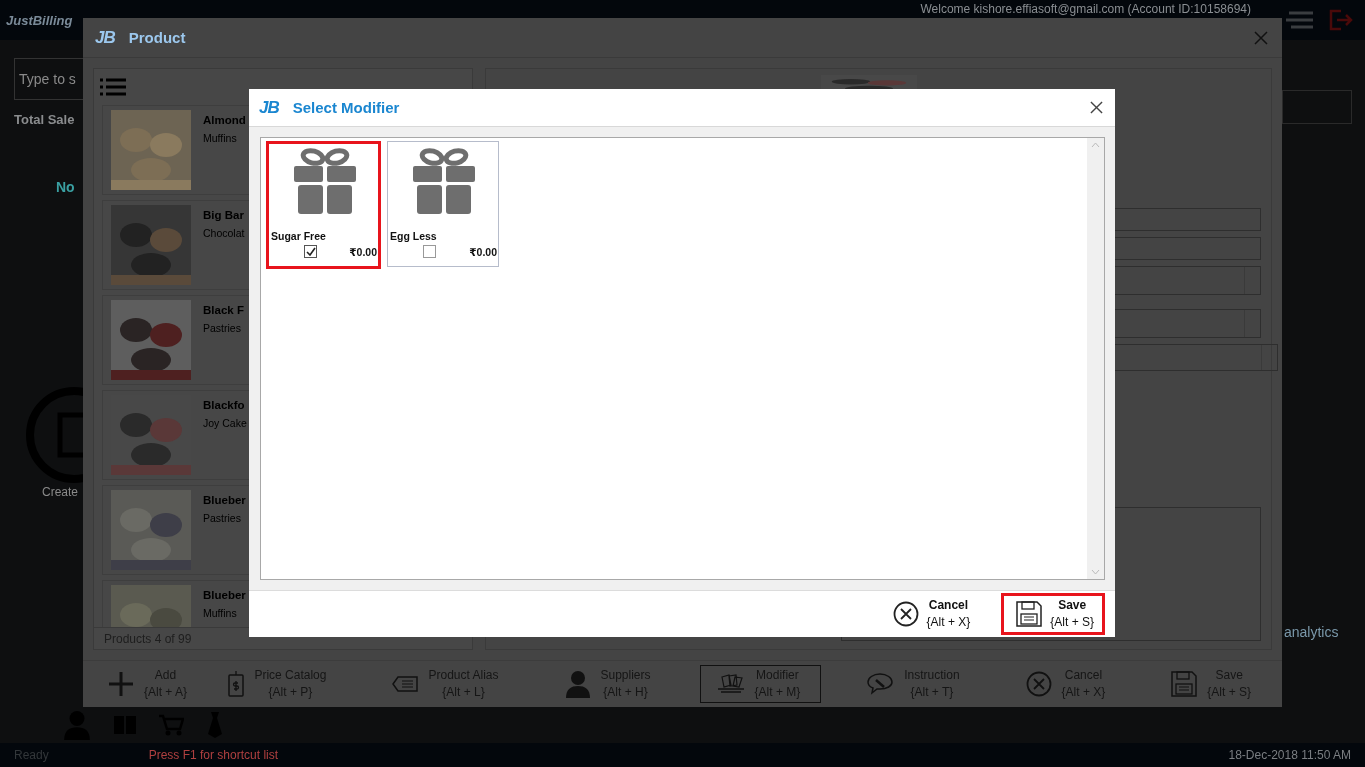  What do you see at coordinates (224, 215) in the screenshot?
I see `product-name: Big Bar` at bounding box center [224, 215].